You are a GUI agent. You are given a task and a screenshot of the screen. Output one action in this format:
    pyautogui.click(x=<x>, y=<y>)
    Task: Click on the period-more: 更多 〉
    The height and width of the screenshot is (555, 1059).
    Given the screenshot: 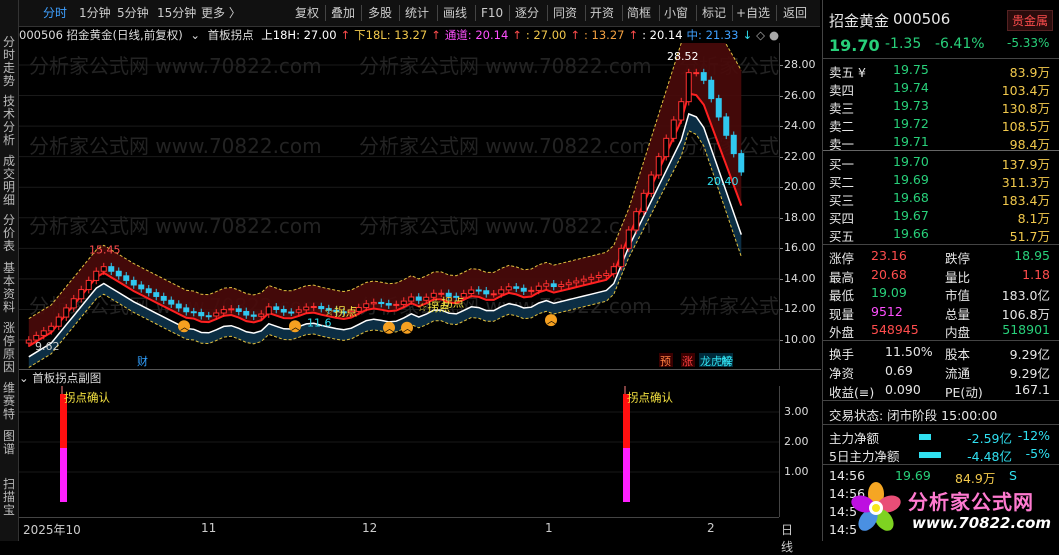 What is the action you would take?
    pyautogui.click(x=221, y=13)
    